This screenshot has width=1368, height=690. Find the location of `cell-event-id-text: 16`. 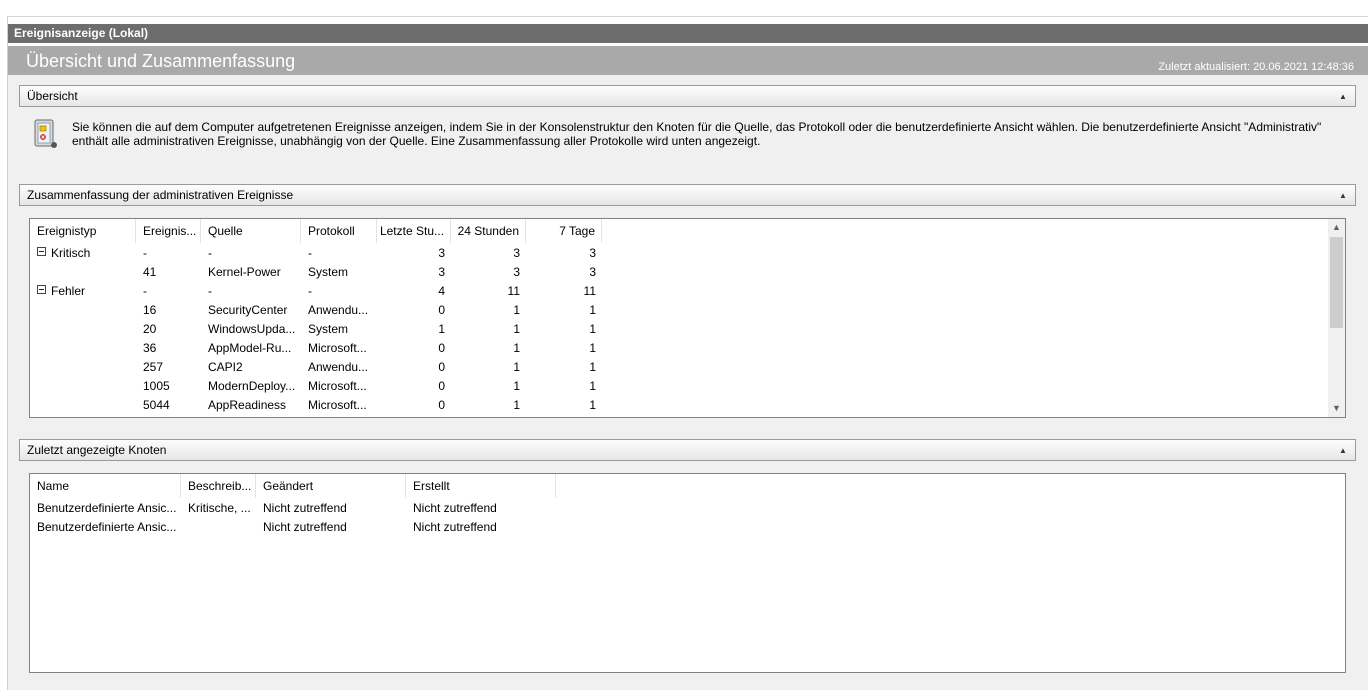

cell-event-id-text: 16 is located at coordinates (150, 310).